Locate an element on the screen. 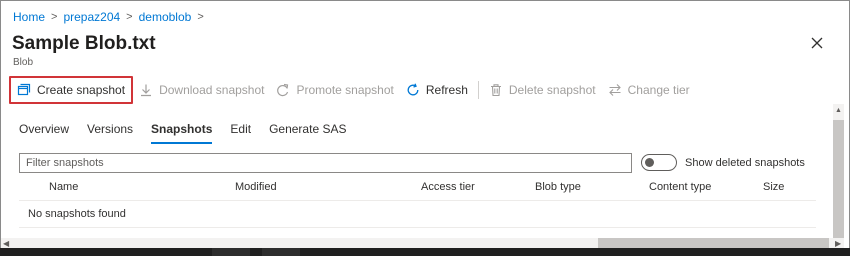  breadcrumb-storage-account: prepaz204 is located at coordinates (91, 17).